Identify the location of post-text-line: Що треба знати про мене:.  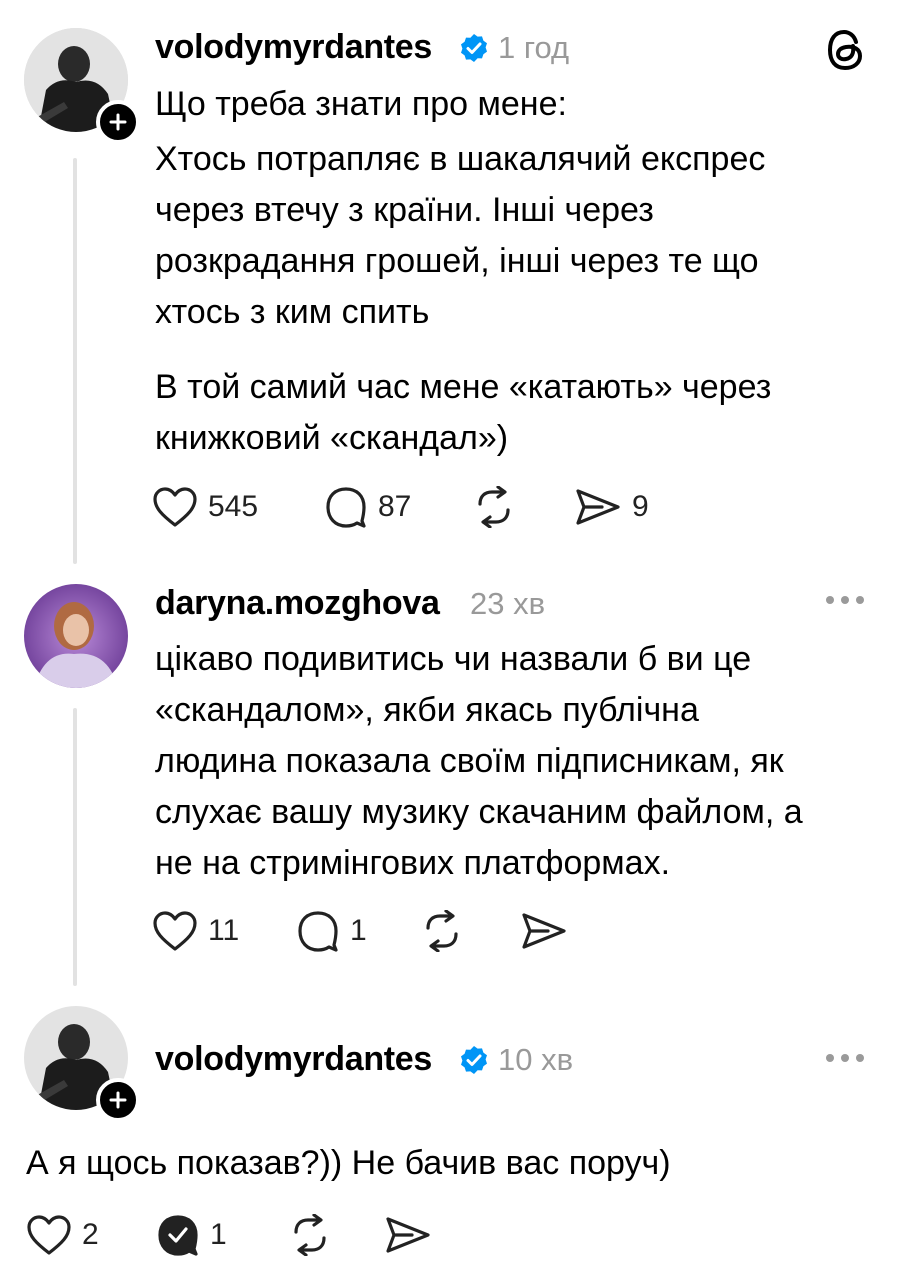
(361, 104).